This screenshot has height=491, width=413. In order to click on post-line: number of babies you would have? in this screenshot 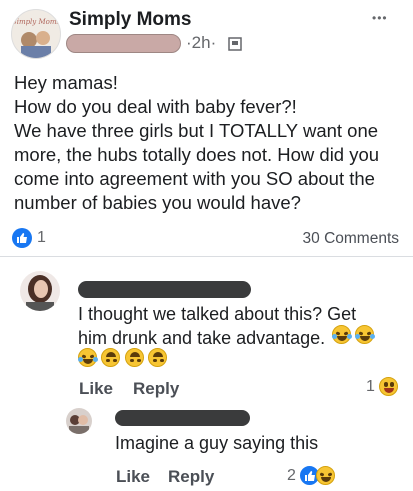, I will do `click(157, 202)`.